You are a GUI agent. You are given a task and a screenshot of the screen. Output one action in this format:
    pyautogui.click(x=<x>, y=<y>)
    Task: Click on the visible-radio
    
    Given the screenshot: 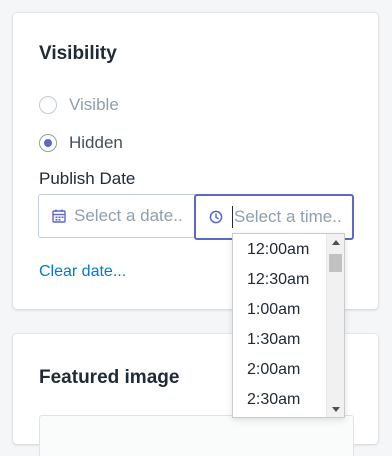 What is the action you would take?
    pyautogui.click(x=48, y=105)
    